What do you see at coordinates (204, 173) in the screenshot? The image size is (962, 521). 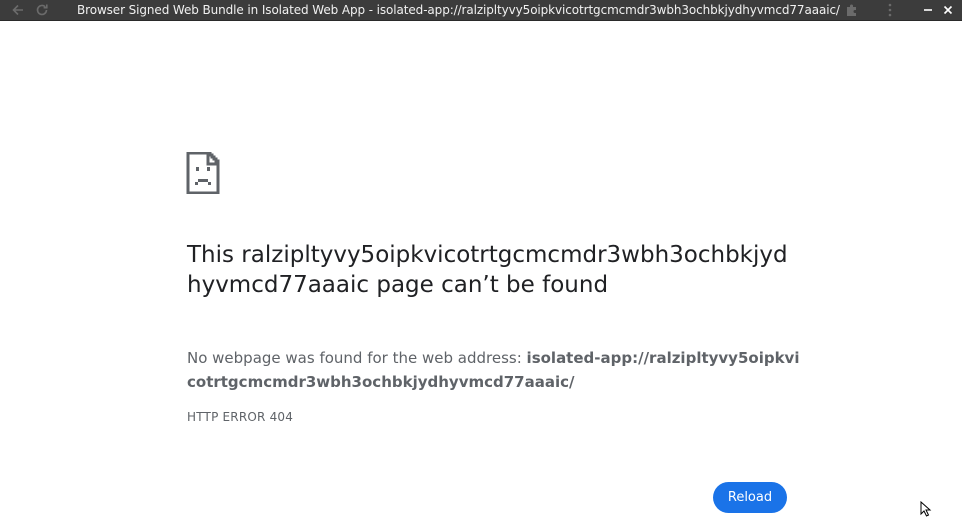 I see `sad-page-icon` at bounding box center [204, 173].